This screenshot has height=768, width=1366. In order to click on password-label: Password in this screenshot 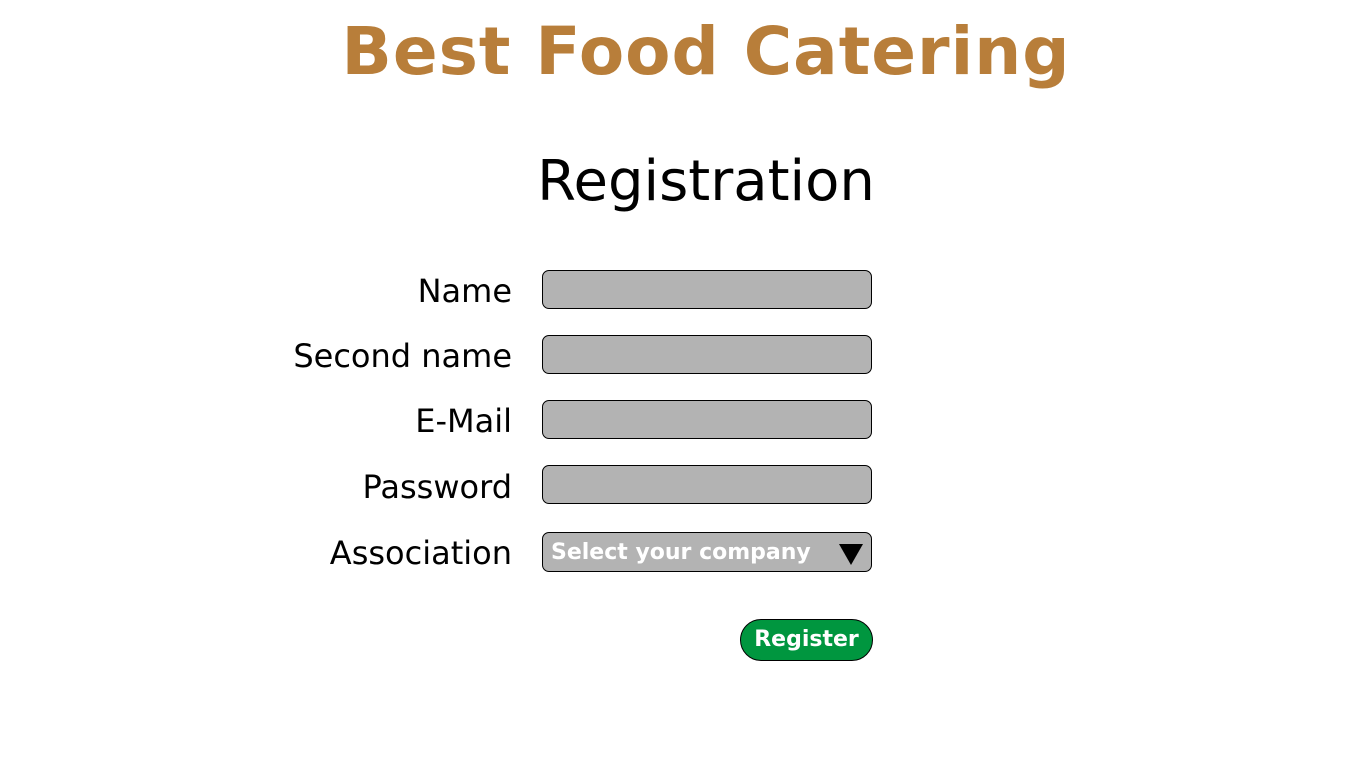, I will do `click(437, 487)`.